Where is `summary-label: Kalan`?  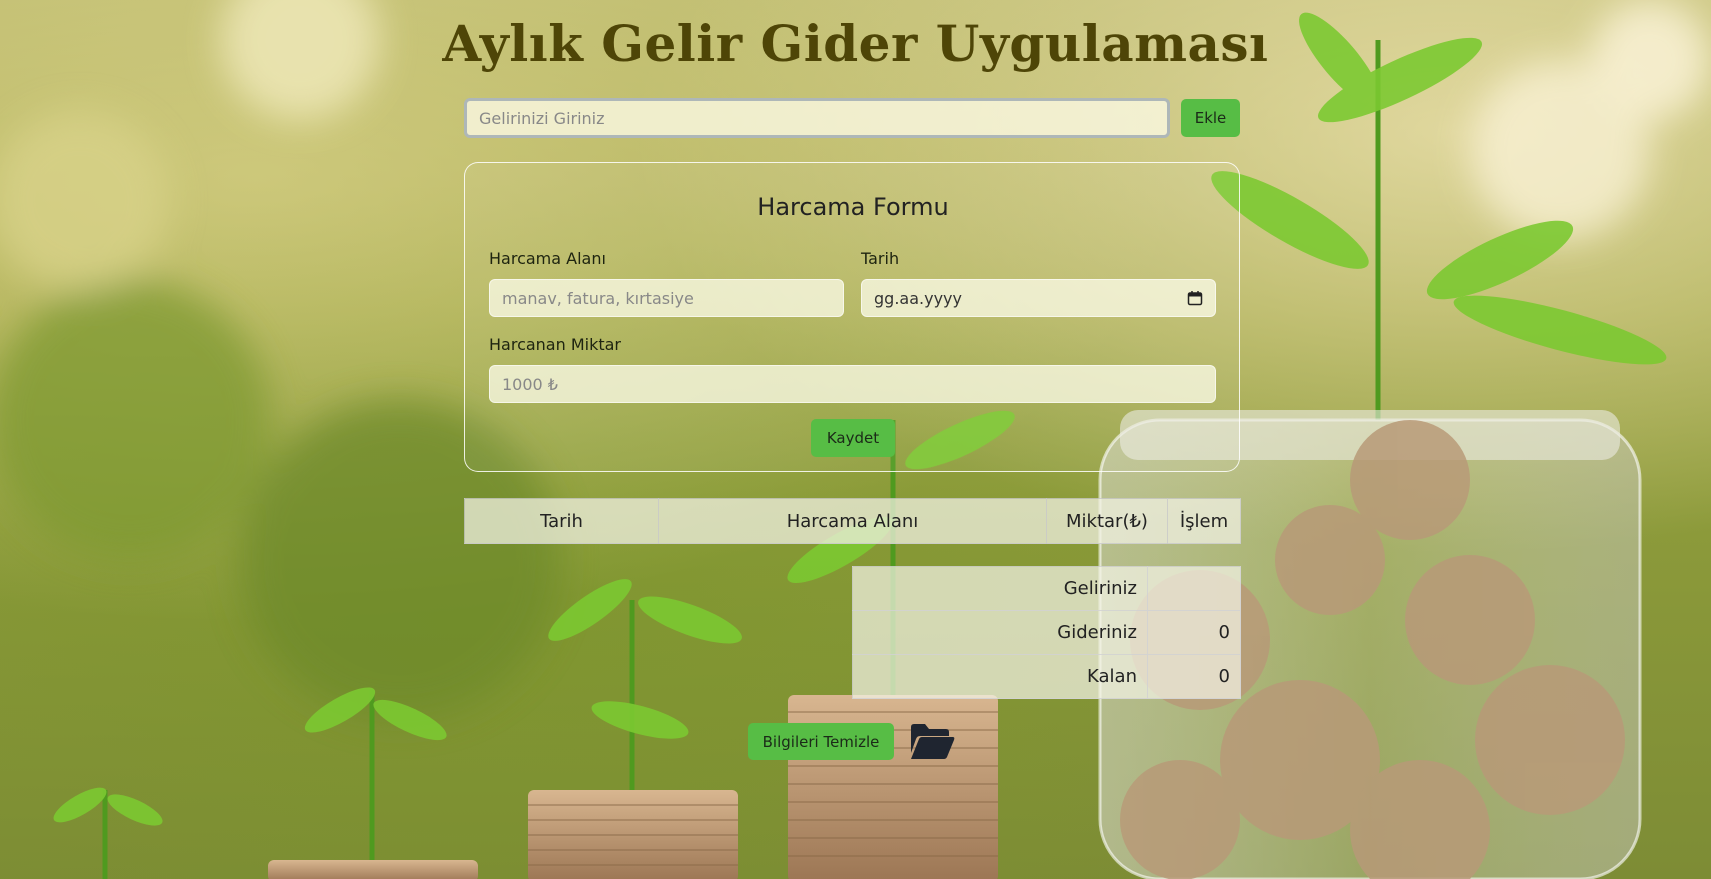 summary-label: Kalan is located at coordinates (1000, 676).